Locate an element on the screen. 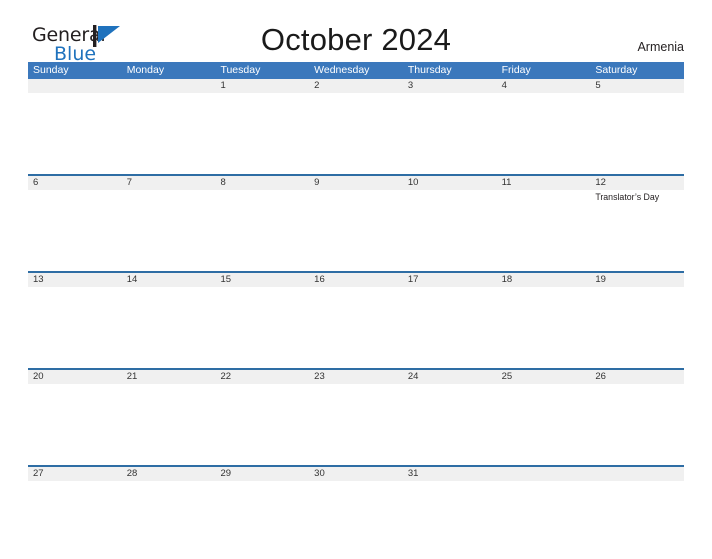 The width and height of the screenshot is (712, 559). location-label: Armenia is located at coordinates (660, 47).